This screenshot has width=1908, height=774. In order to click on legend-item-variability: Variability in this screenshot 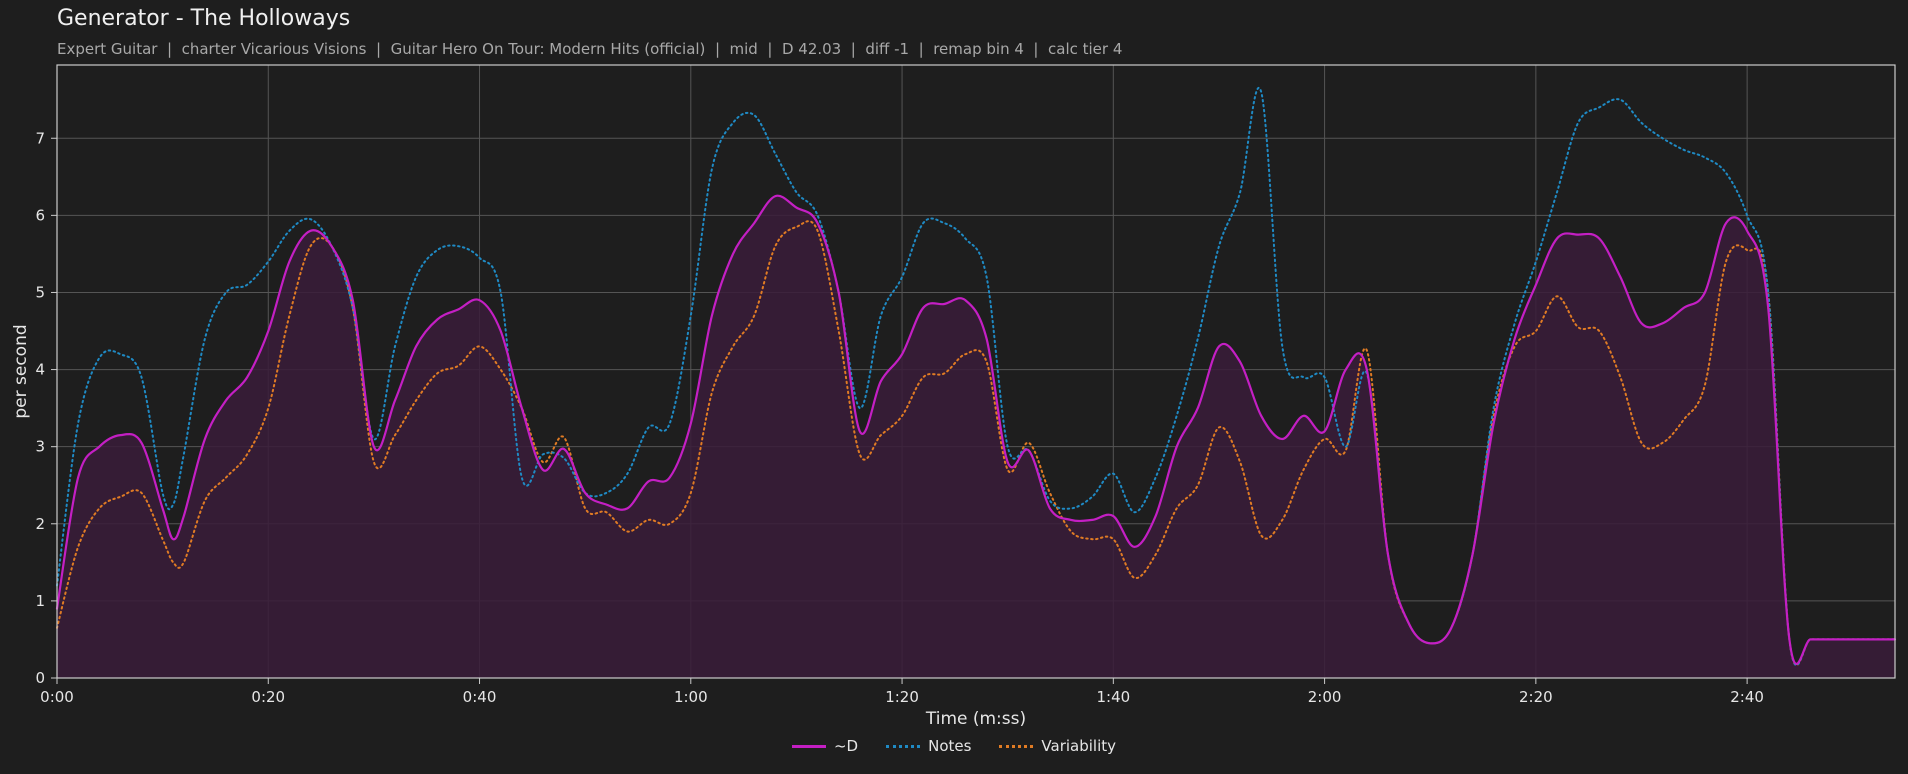, I will do `click(1057, 746)`.